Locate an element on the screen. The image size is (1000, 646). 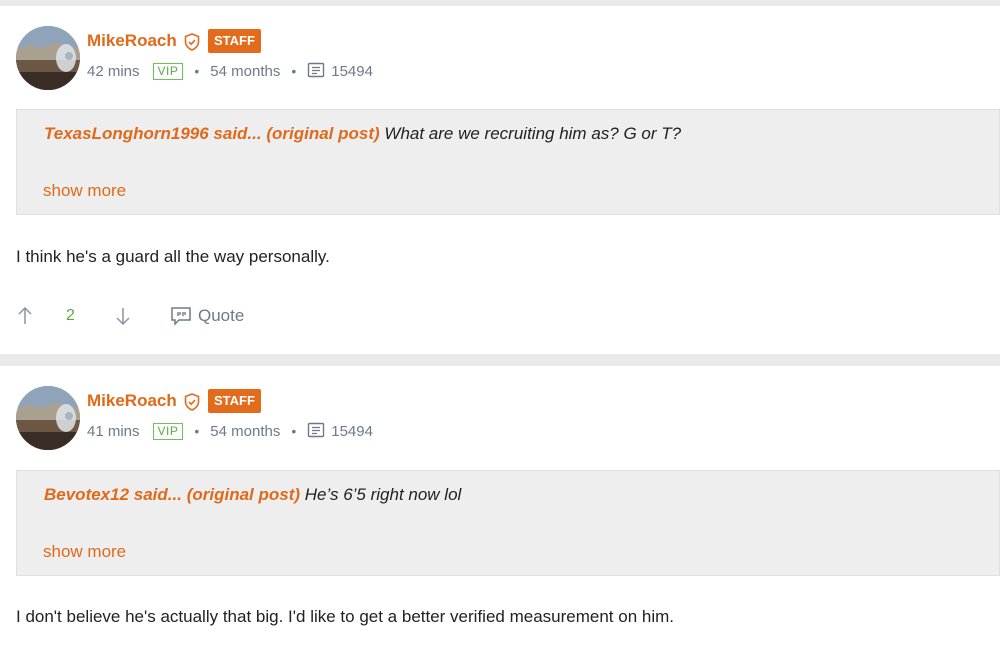
post-meta: 42 mins VIP • 54 months • 15494 is located at coordinates (230, 71).